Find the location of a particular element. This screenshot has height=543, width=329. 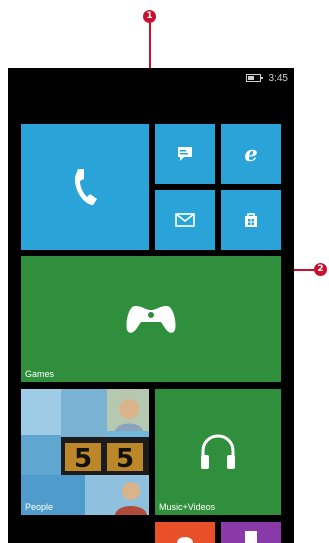

tile-people-label: People is located at coordinates (39, 507).